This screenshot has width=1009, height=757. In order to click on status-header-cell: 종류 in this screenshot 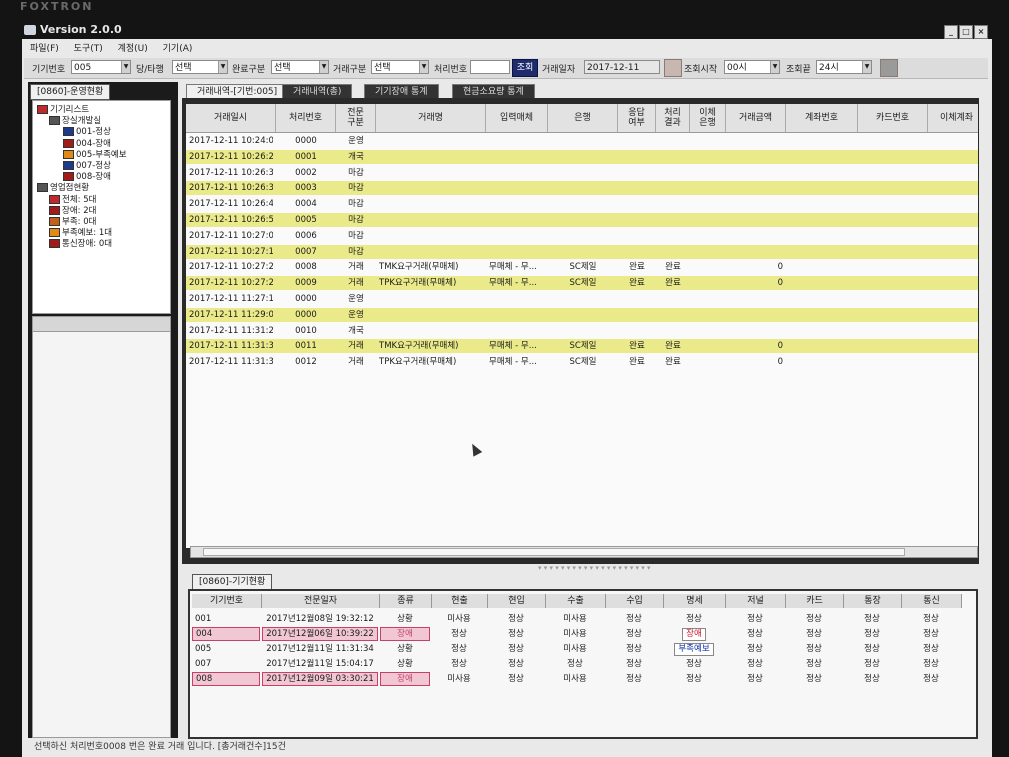, I will do `click(406, 601)`.